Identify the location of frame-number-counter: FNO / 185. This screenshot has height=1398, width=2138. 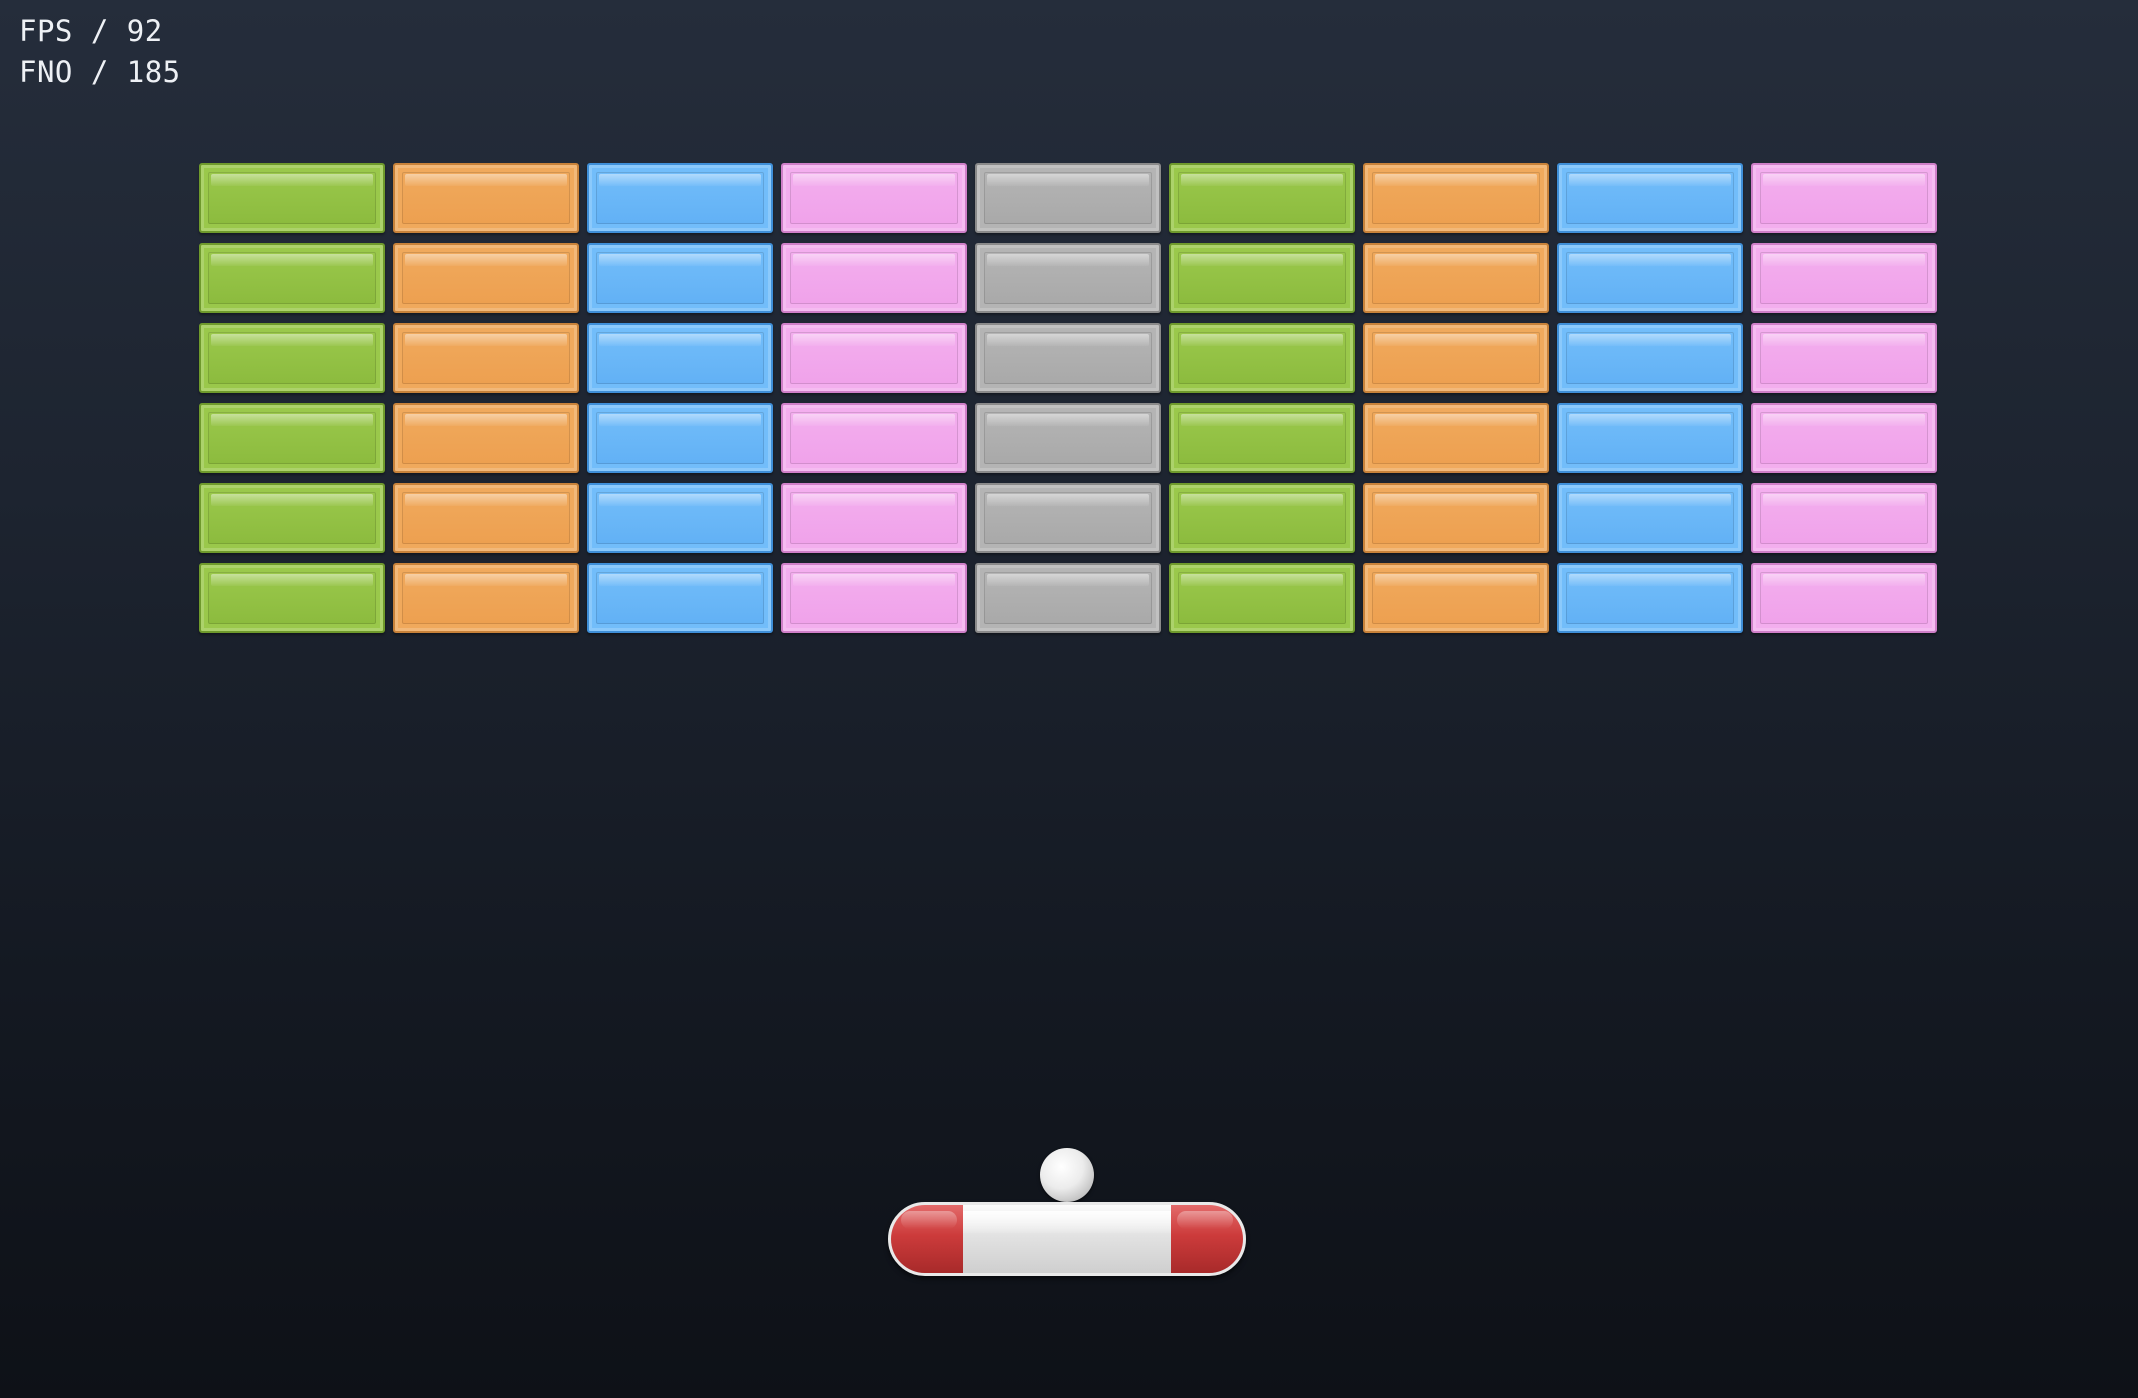
(100, 72).